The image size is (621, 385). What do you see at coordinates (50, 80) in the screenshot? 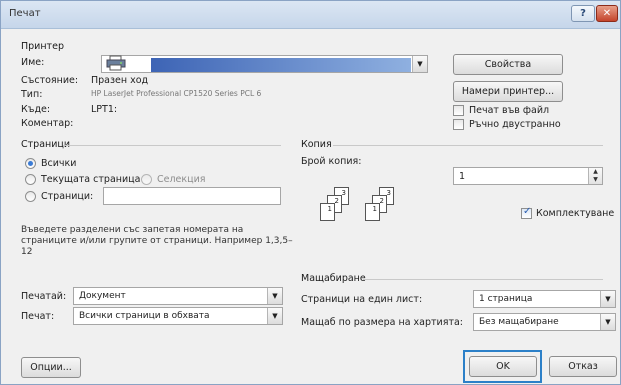
I see `status-label: Състояние:` at bounding box center [50, 80].